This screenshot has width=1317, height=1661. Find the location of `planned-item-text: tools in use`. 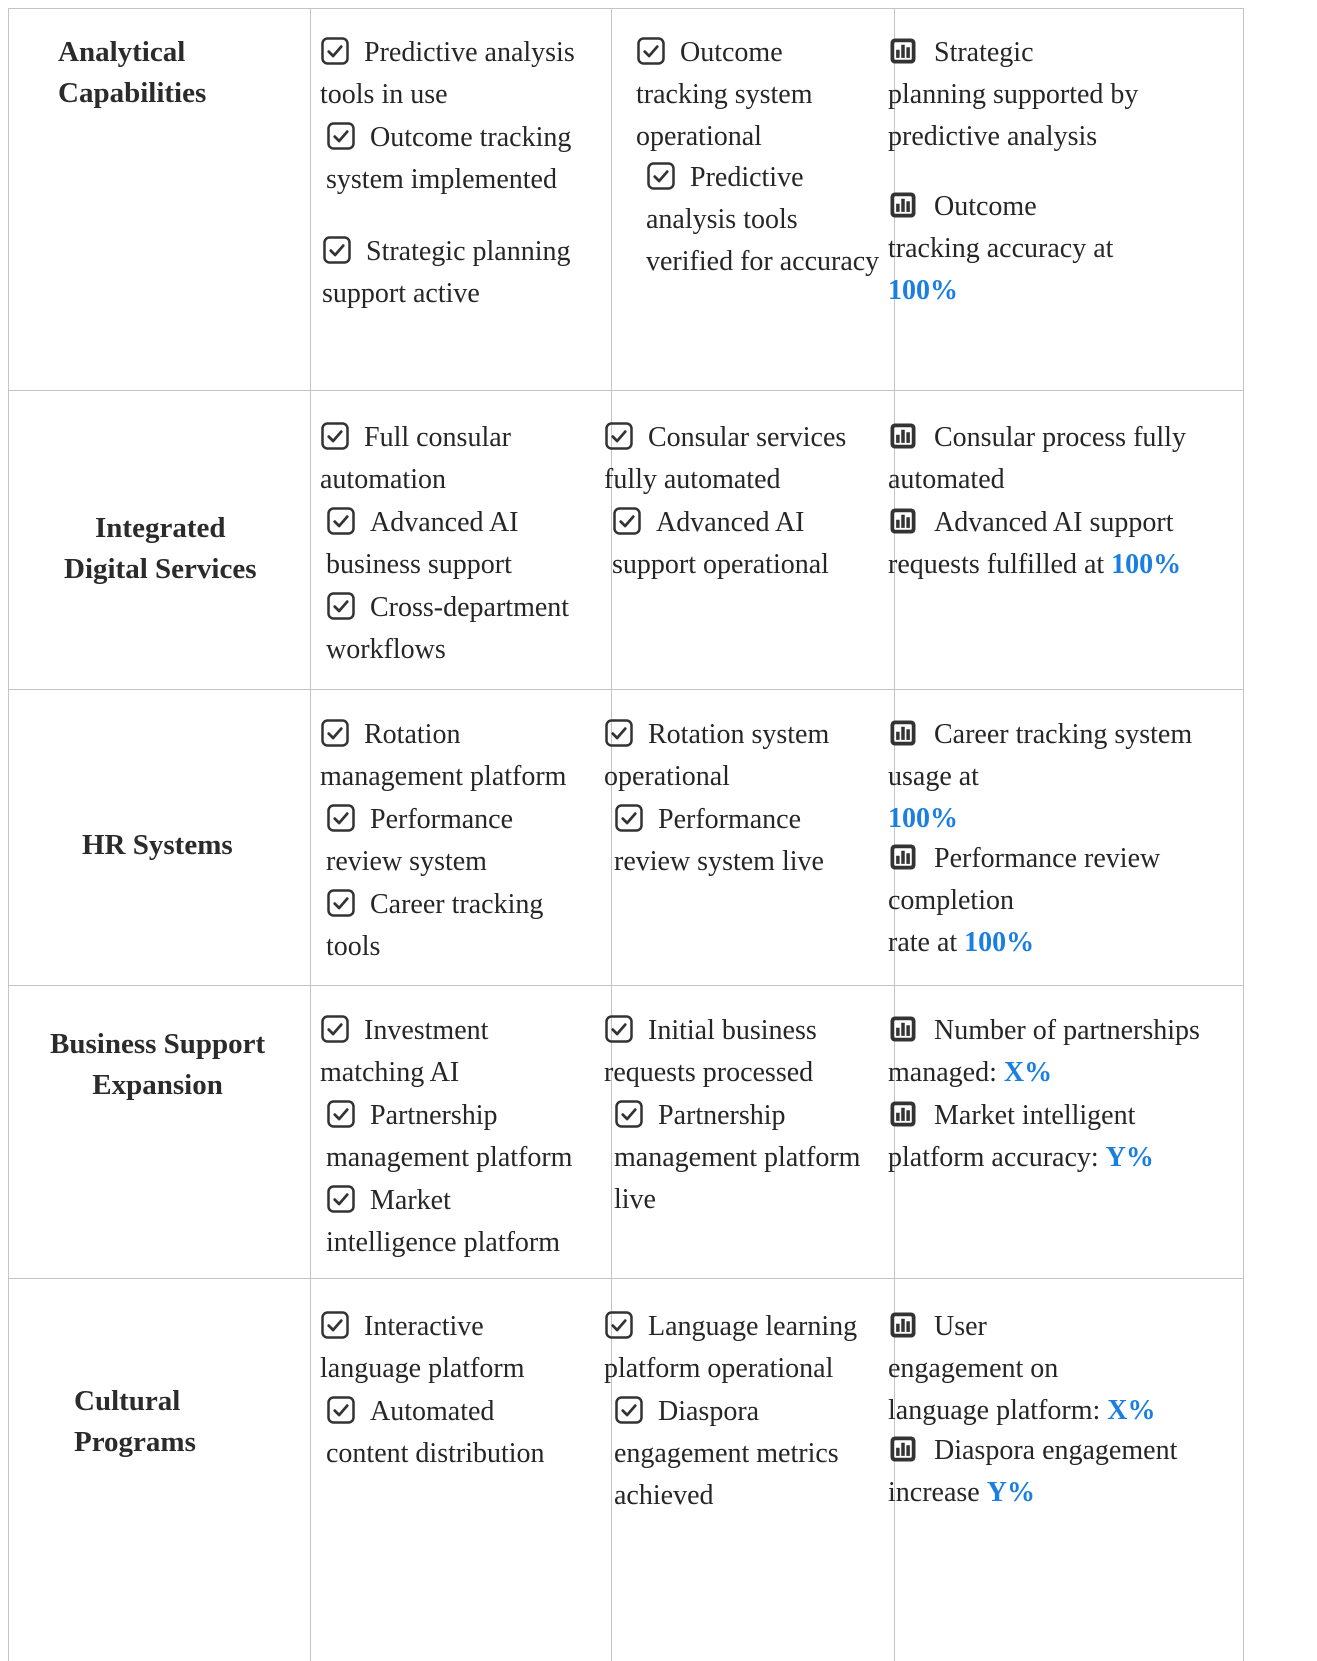

planned-item-text: tools in use is located at coordinates (384, 94).